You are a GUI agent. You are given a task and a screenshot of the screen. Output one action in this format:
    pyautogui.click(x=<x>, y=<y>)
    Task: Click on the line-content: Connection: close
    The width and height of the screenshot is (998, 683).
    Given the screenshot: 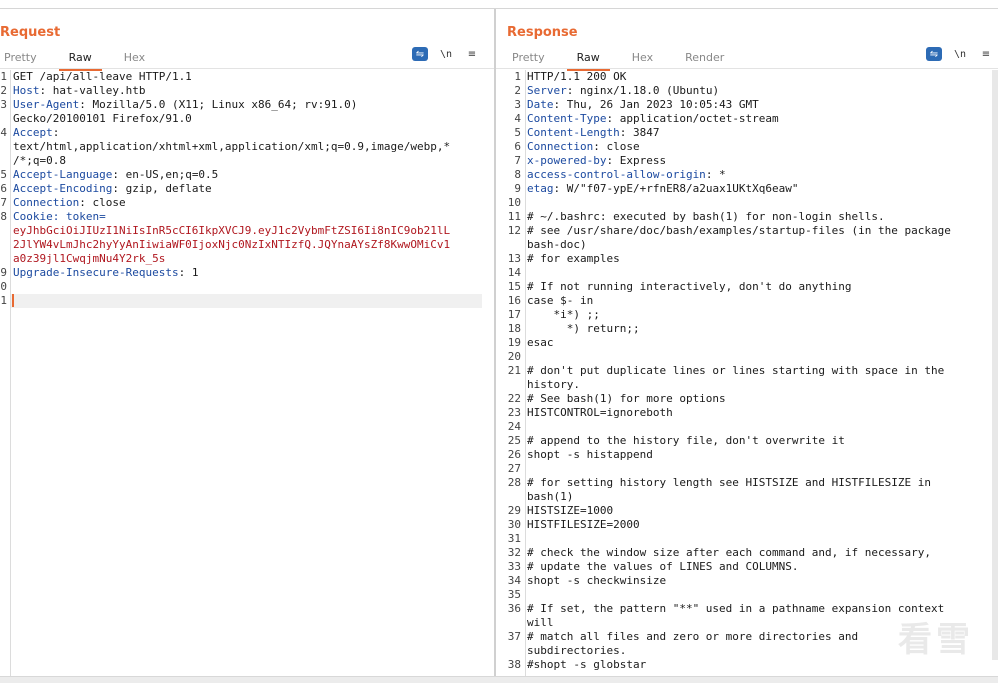 What is the action you would take?
    pyautogui.click(x=68, y=203)
    